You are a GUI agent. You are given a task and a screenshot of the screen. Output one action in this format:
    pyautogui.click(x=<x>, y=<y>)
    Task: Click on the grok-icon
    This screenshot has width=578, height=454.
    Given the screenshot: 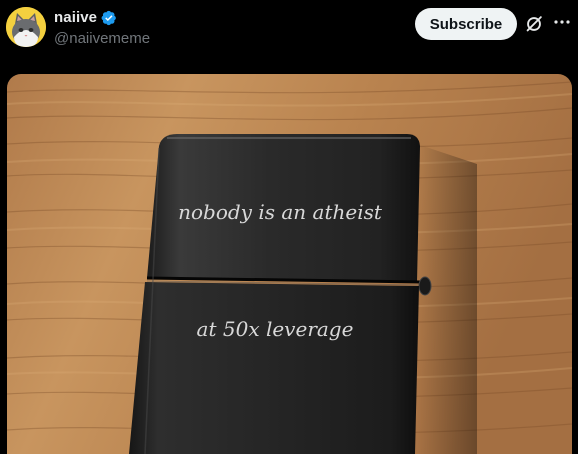 What is the action you would take?
    pyautogui.click(x=534, y=24)
    